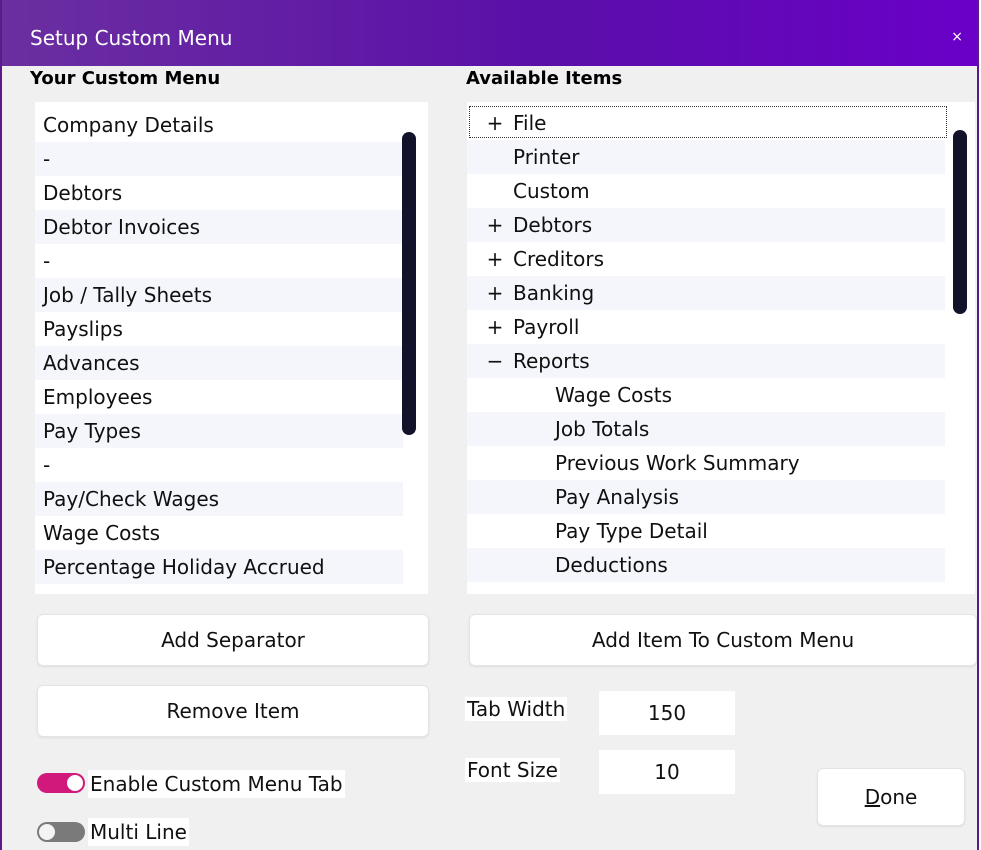  Describe the element at coordinates (706, 361) in the screenshot. I see `tree-item: − Reports` at that location.